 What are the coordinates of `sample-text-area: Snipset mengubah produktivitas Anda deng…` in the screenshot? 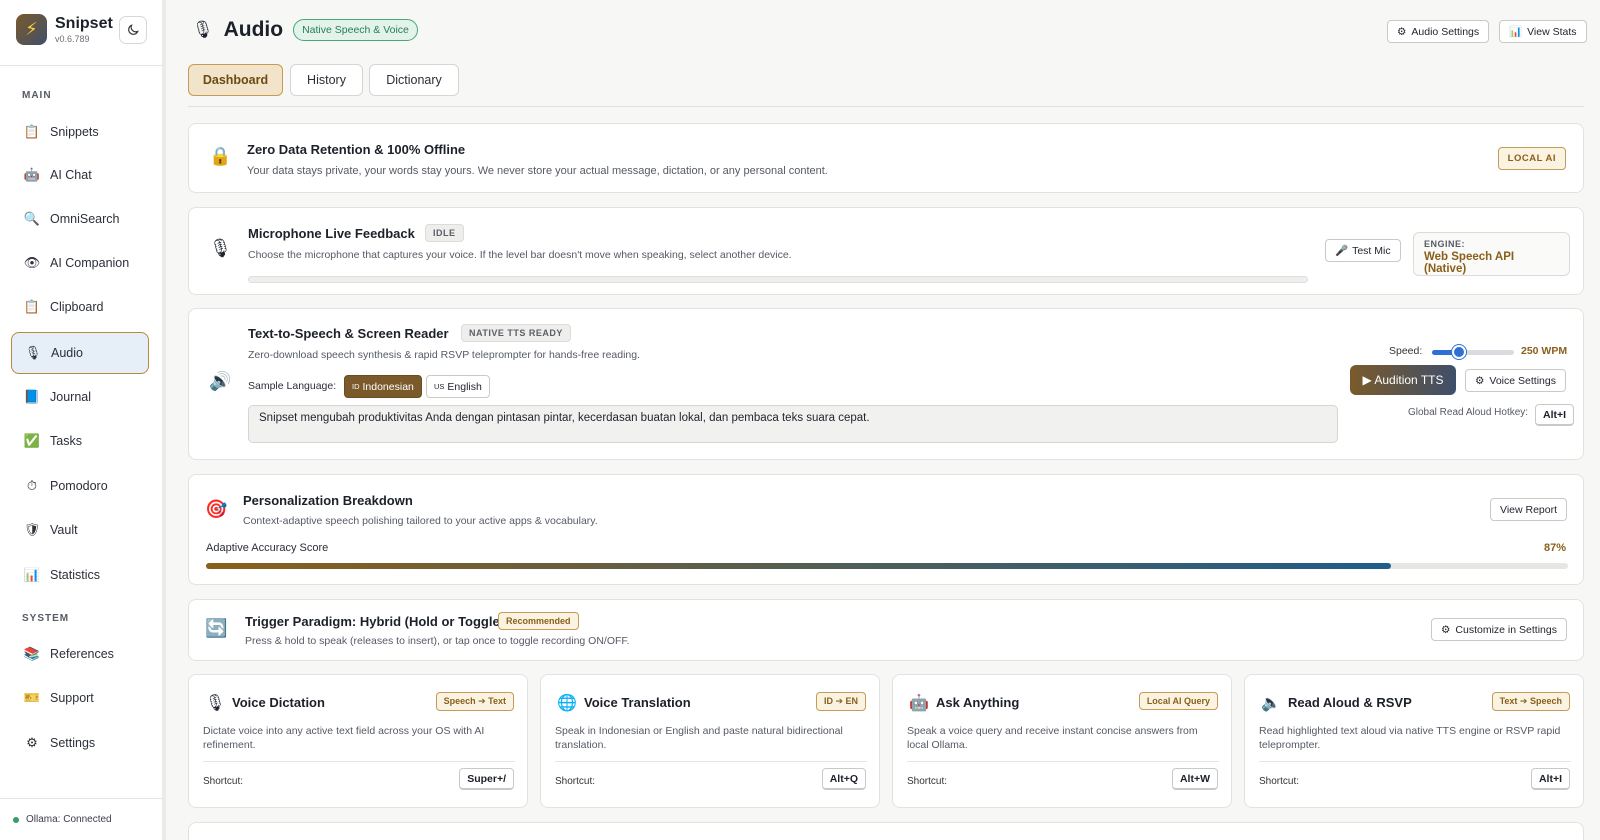 It's located at (793, 424).